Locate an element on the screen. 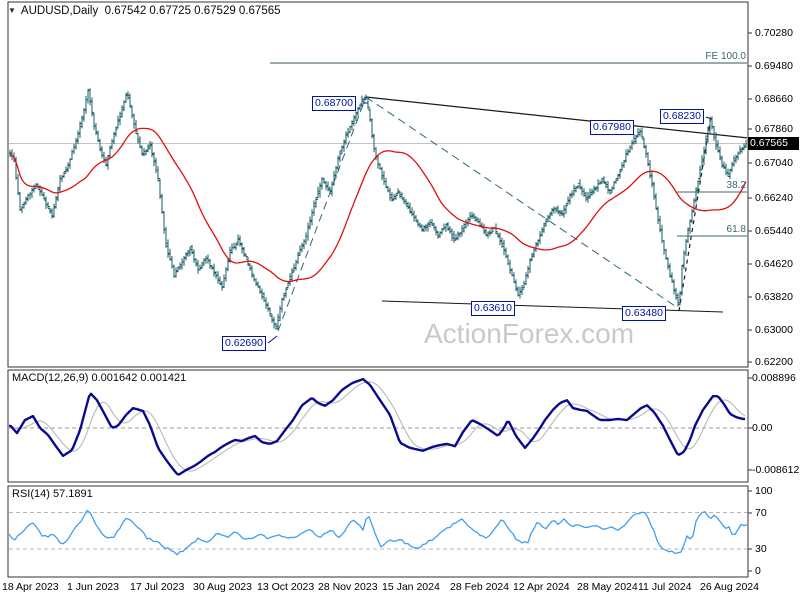 This screenshot has height=600, width=800. price-axis-label: 0.66240 is located at coordinates (774, 198).